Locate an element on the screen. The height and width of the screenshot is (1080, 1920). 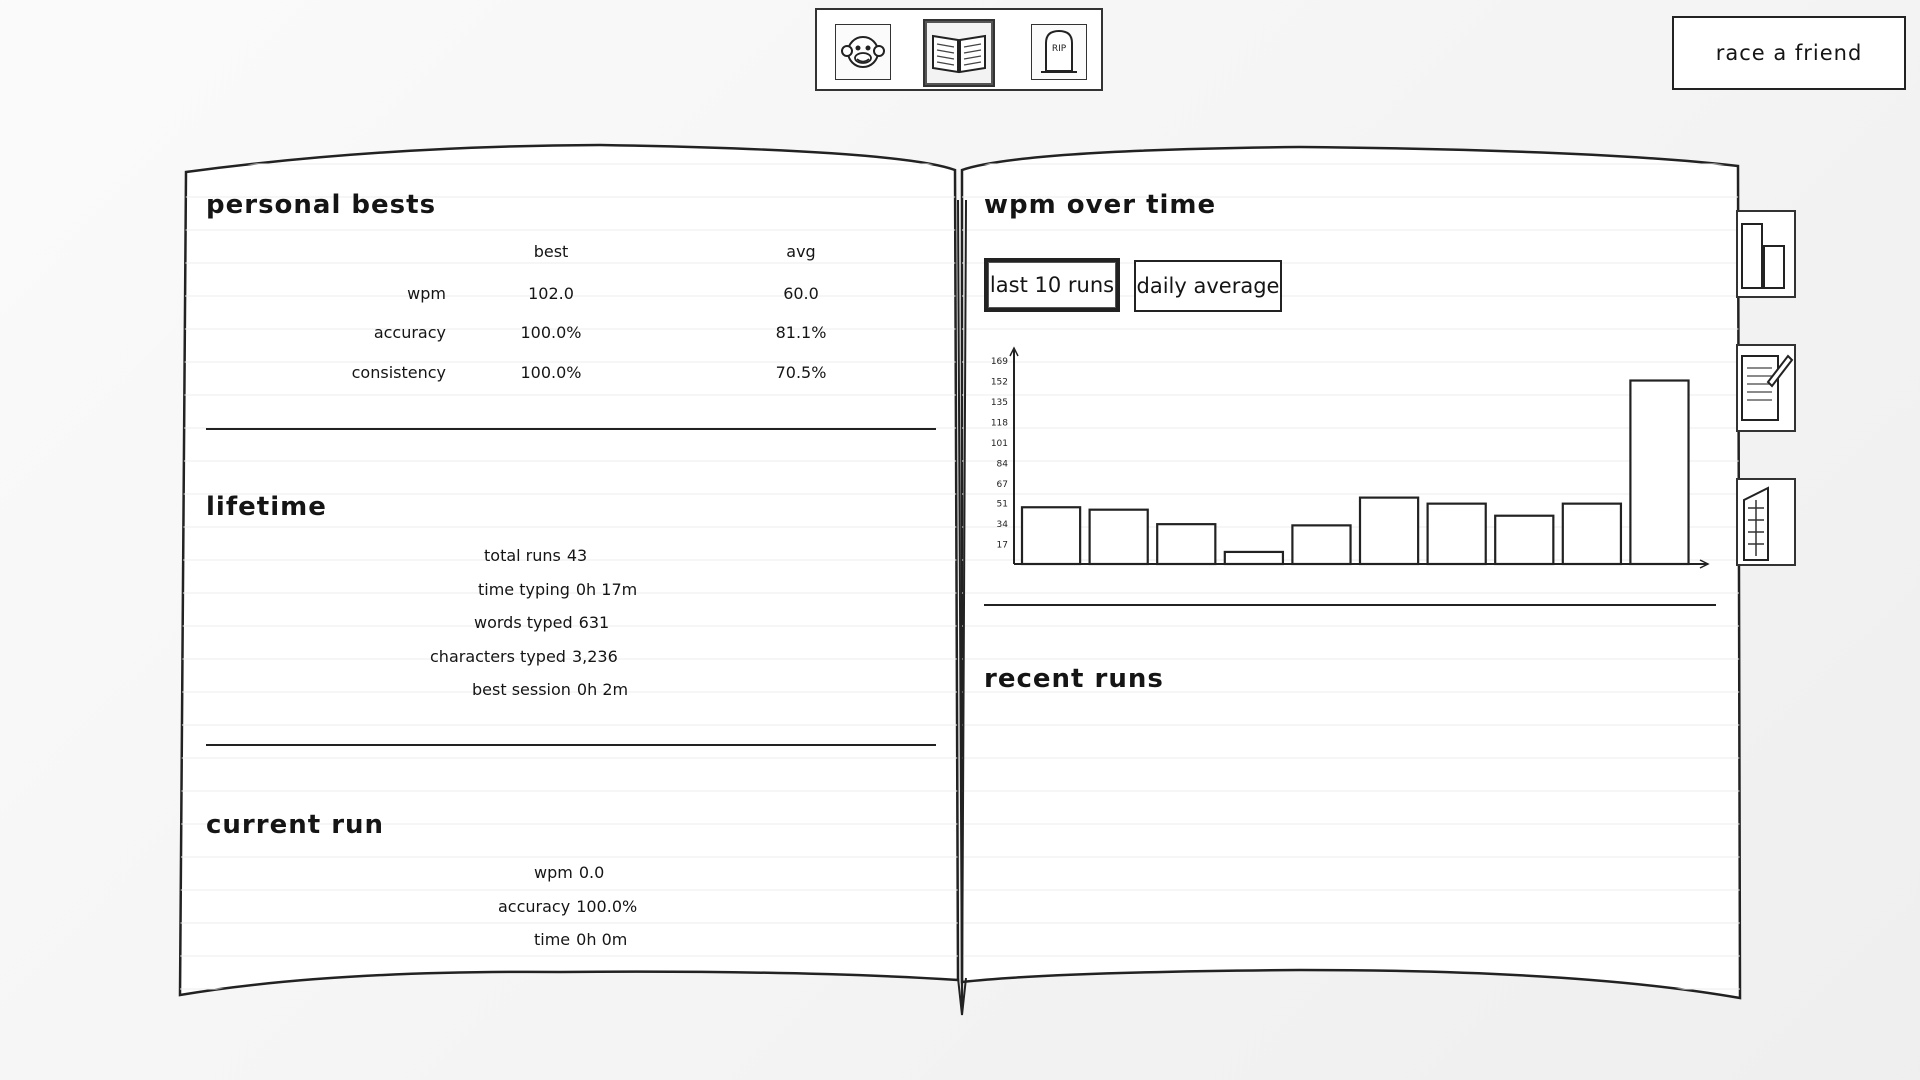
stat-value: 0h 2m is located at coordinates (602, 689).